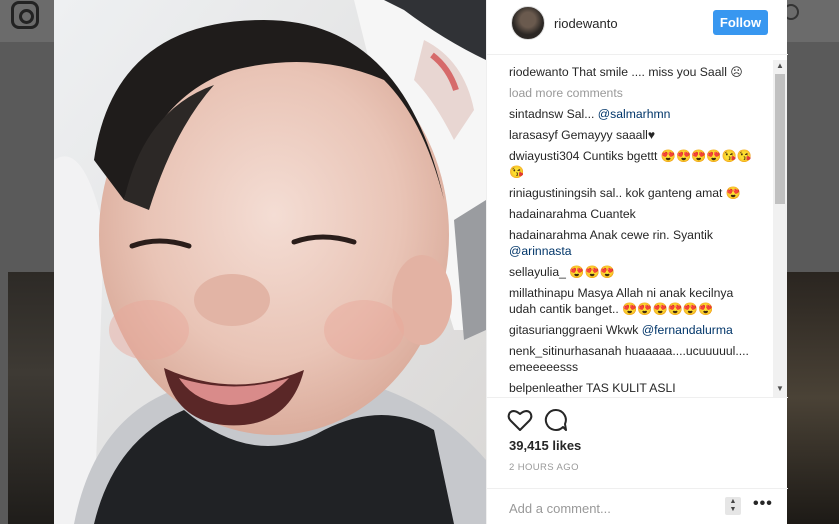 The height and width of the screenshot is (524, 839). What do you see at coordinates (740, 22) in the screenshot?
I see `follow-button: Follow` at bounding box center [740, 22].